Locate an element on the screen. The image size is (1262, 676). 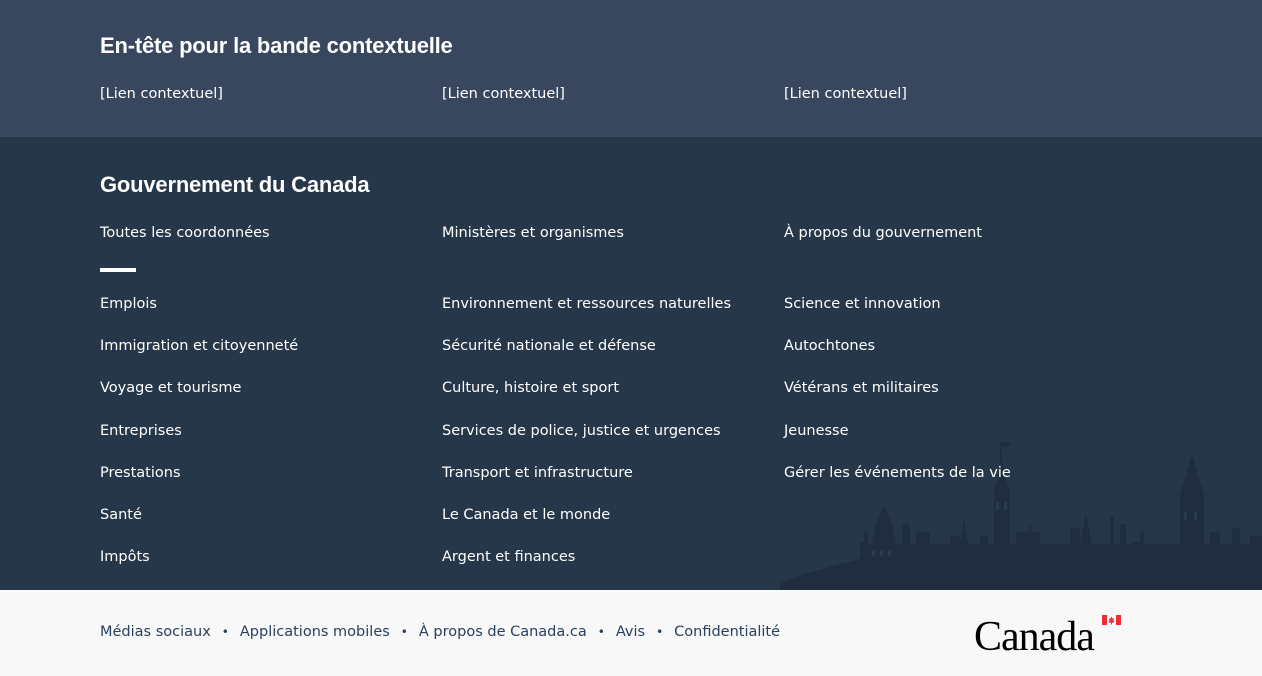
theme-link: Impôts is located at coordinates (125, 557).